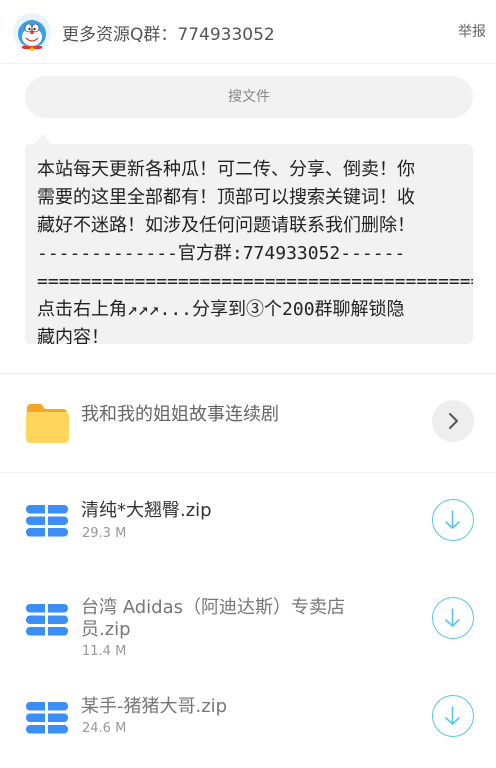 This screenshot has width=496, height=768. I want to click on search-input: 搜文件, so click(249, 97).